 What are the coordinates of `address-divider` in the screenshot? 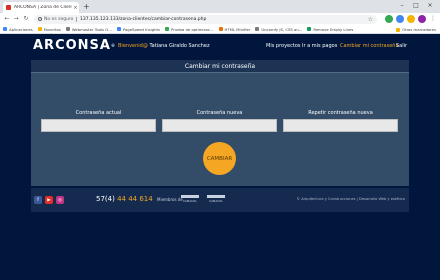 It's located at (77, 19).